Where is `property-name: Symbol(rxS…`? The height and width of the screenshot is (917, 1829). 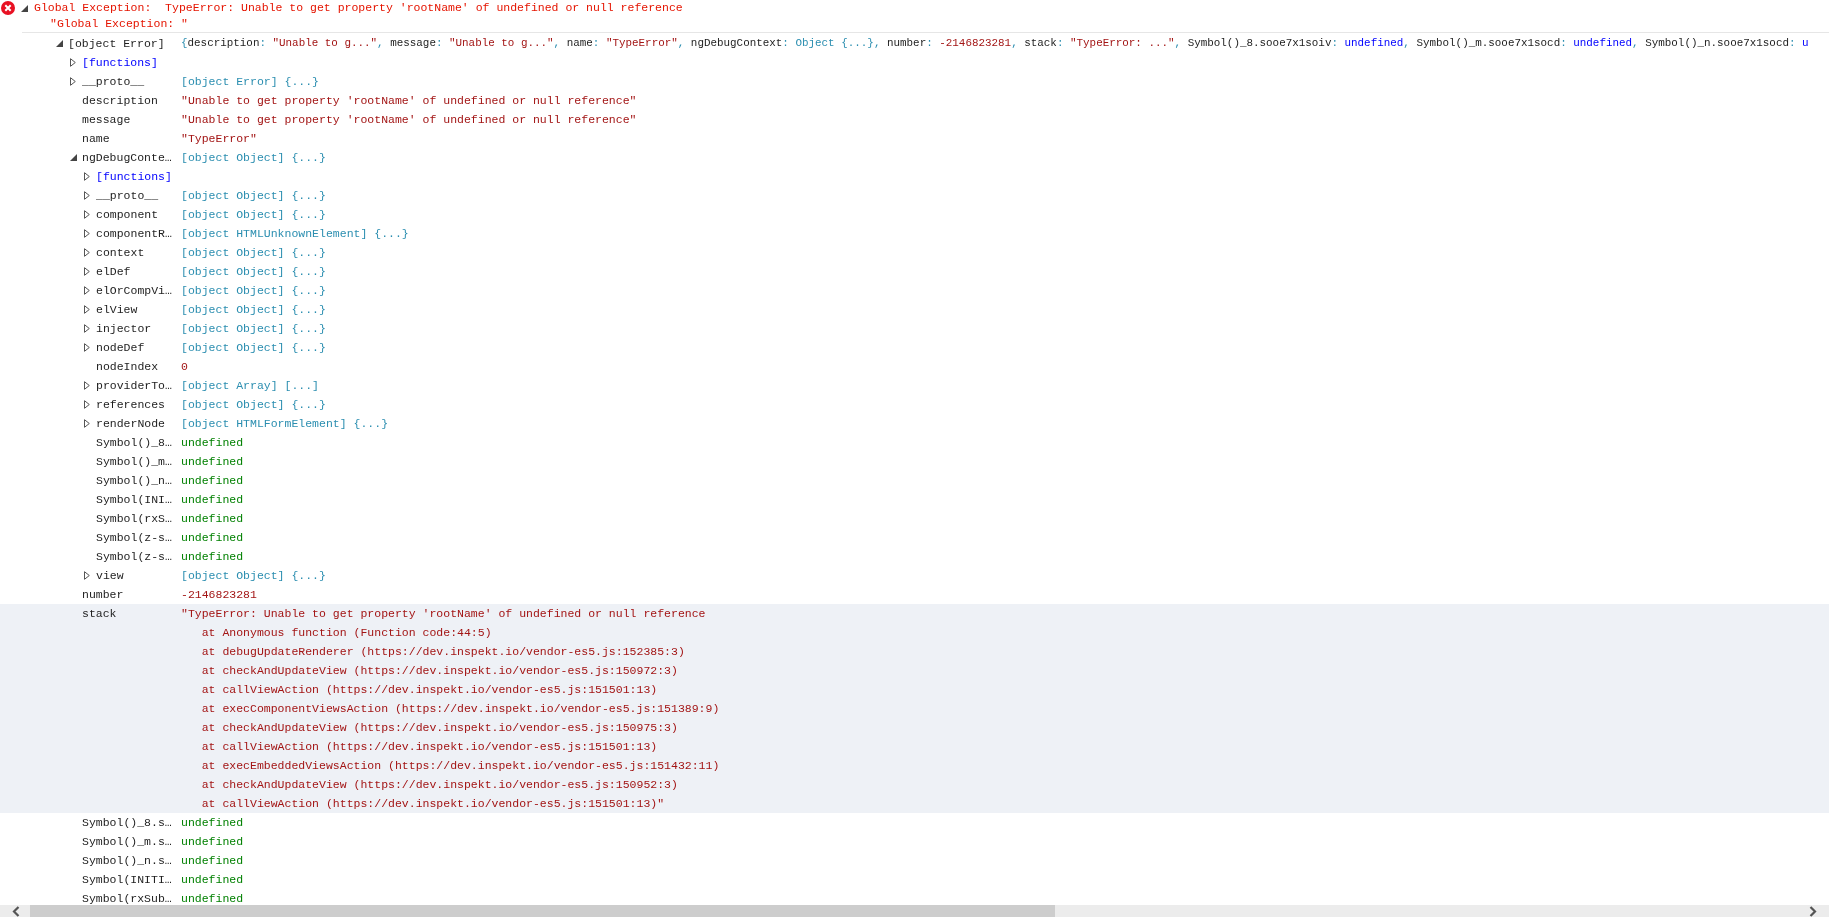 property-name: Symbol(rxS… is located at coordinates (134, 519).